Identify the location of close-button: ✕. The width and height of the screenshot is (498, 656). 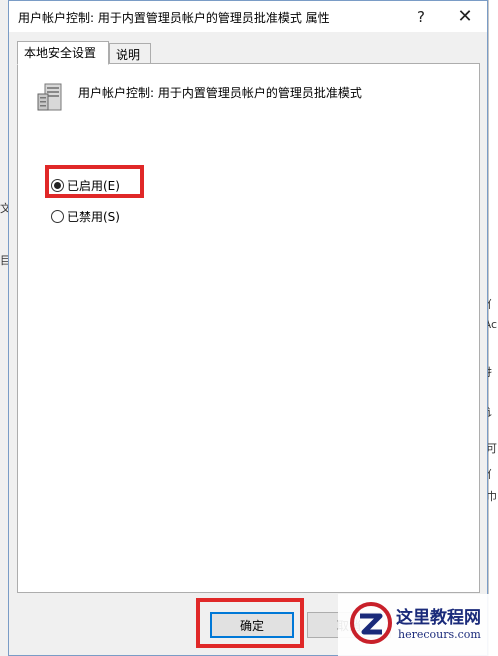
(465, 16).